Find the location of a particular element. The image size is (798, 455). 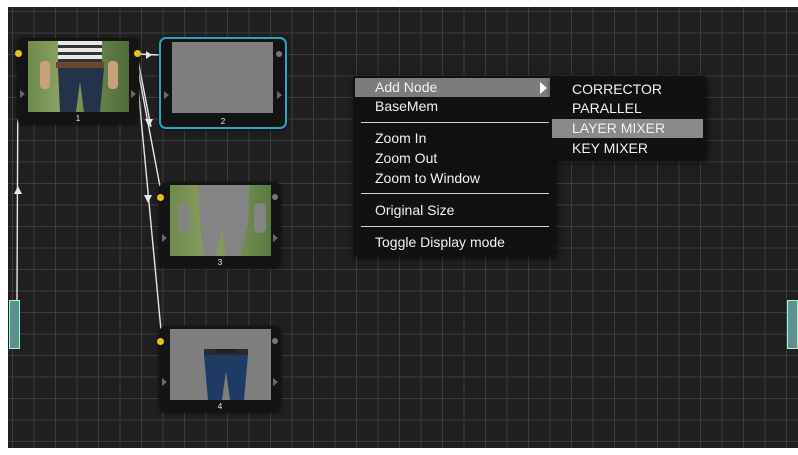

menu-item-zoom-out: Zoom Out is located at coordinates (454, 158).